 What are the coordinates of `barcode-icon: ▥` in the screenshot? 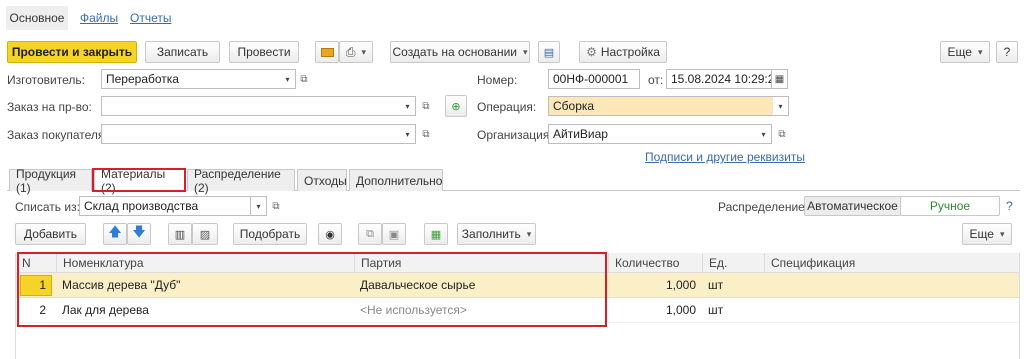 It's located at (180, 234).